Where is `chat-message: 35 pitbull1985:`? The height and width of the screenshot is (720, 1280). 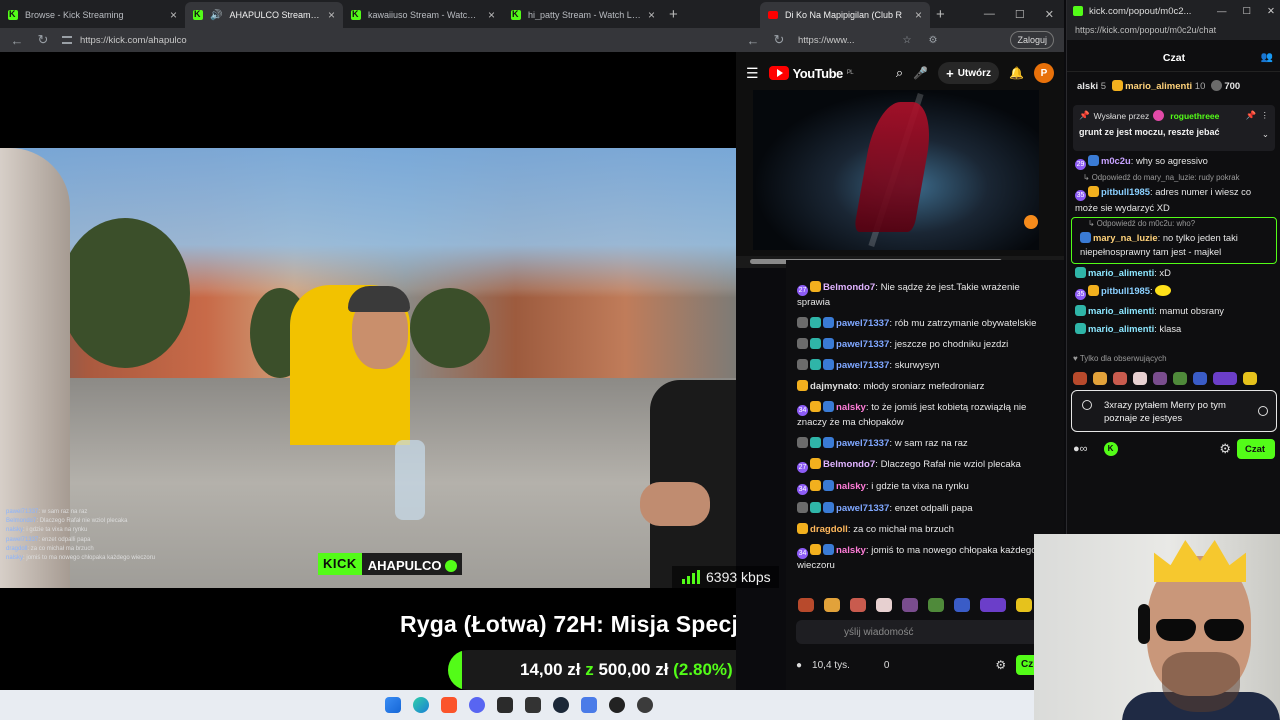
chat-message: 35 pitbull1985: is located at coordinates (1173, 292).